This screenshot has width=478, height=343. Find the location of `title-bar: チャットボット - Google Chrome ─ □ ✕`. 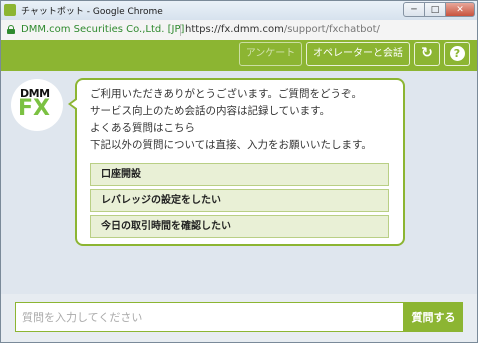

title-bar: チャットボット - Google Chrome ─ □ ✕ is located at coordinates (239, 10).